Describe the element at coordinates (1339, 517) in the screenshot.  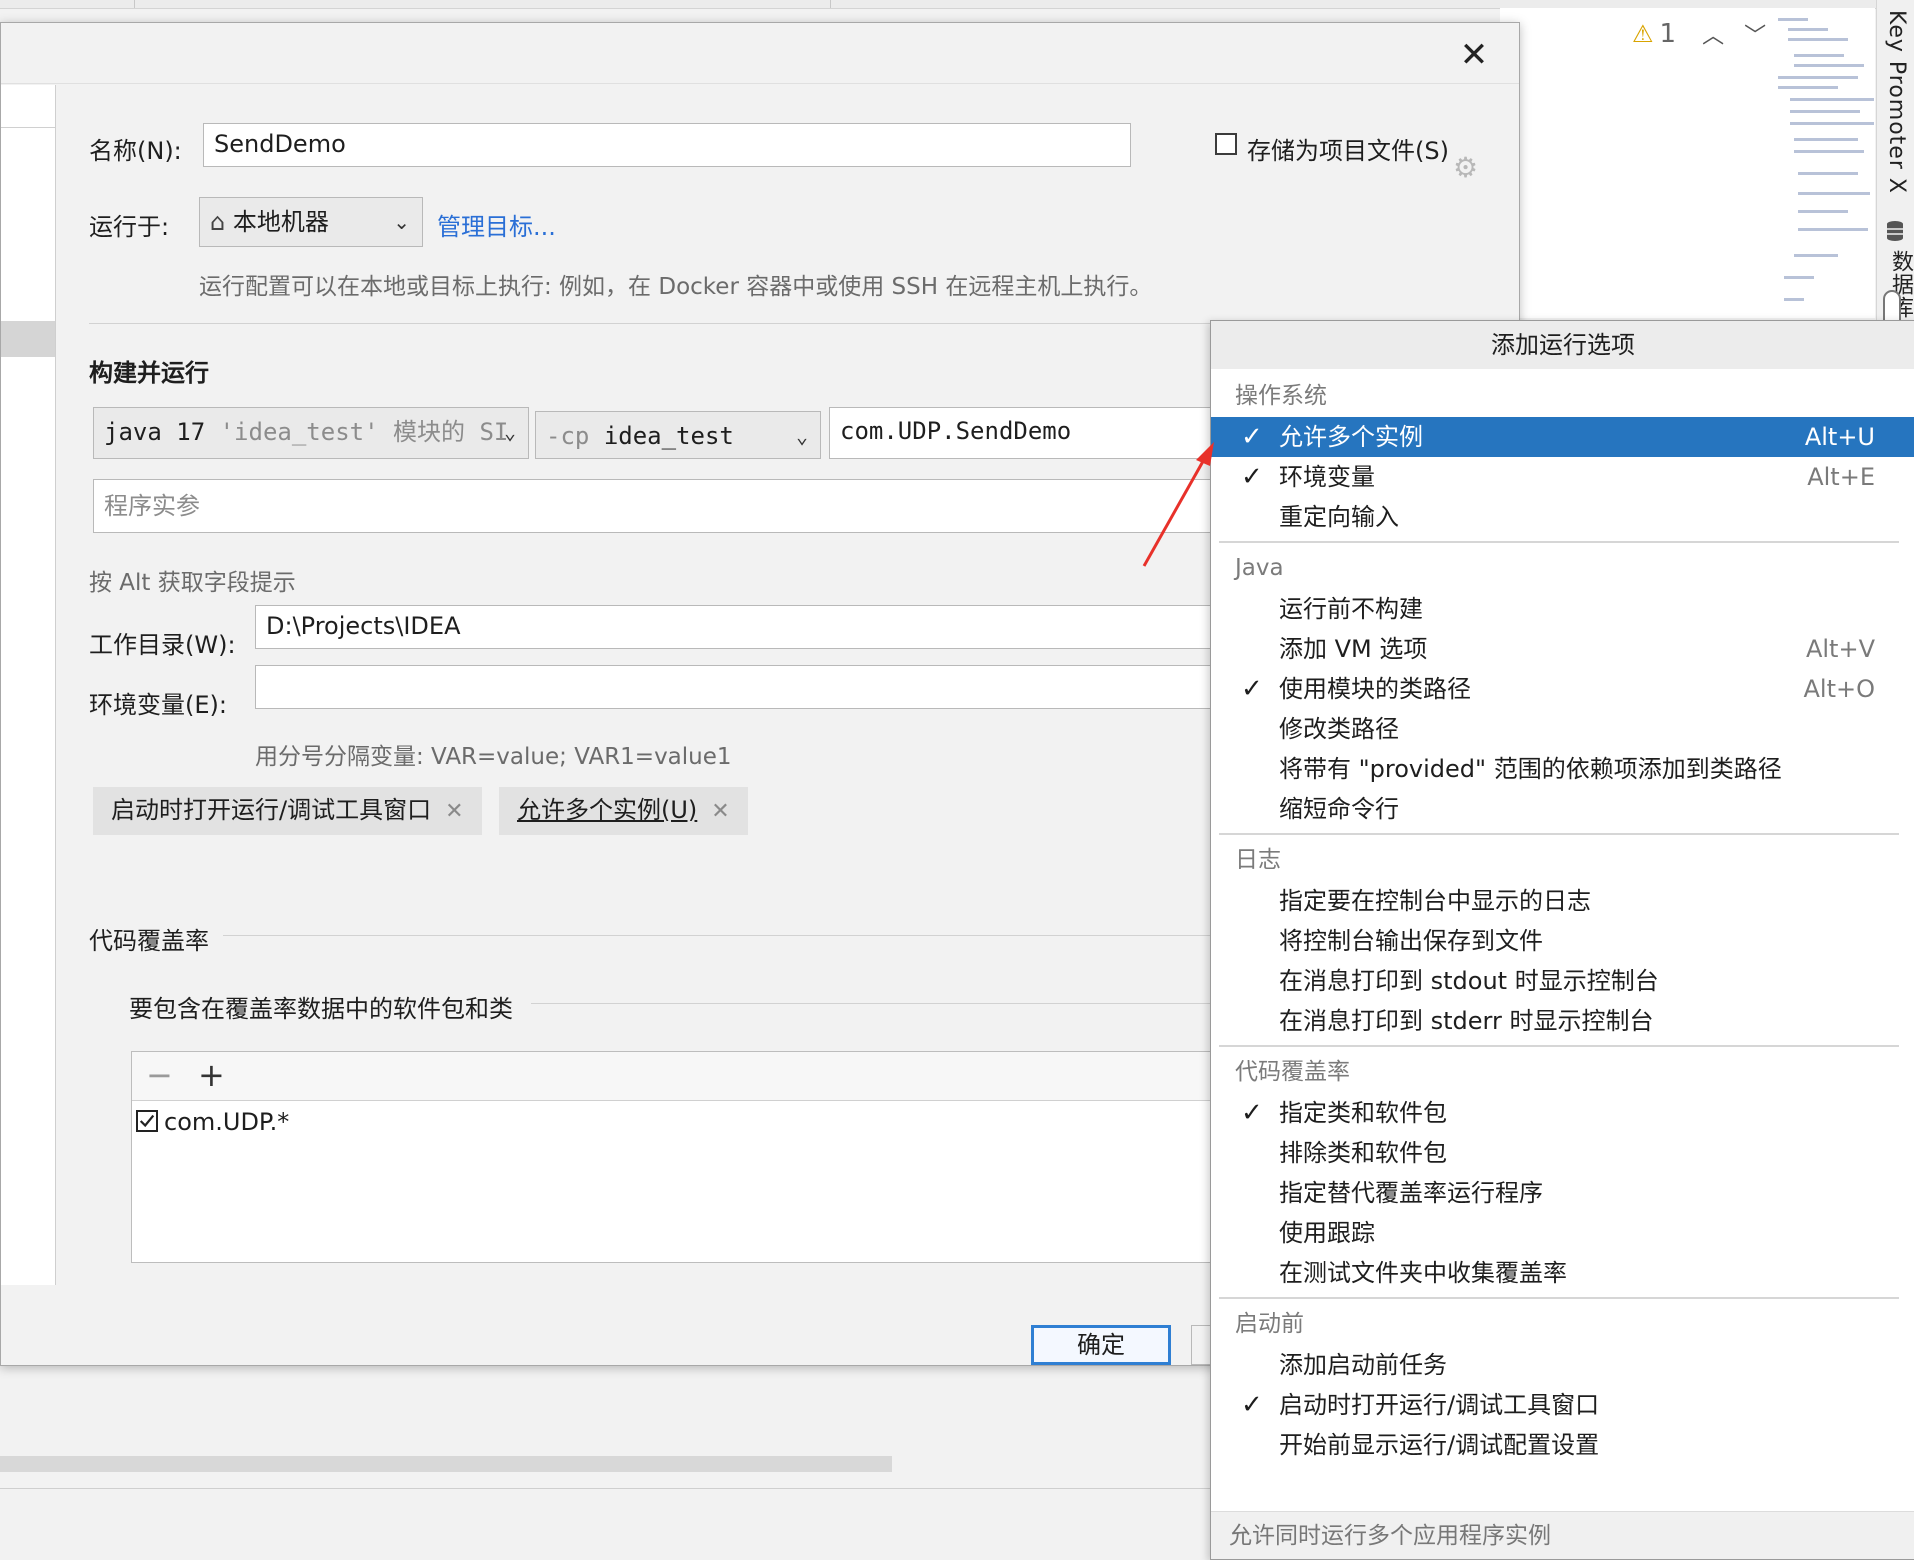
I see `popup-option-label: 重定向输入` at that location.